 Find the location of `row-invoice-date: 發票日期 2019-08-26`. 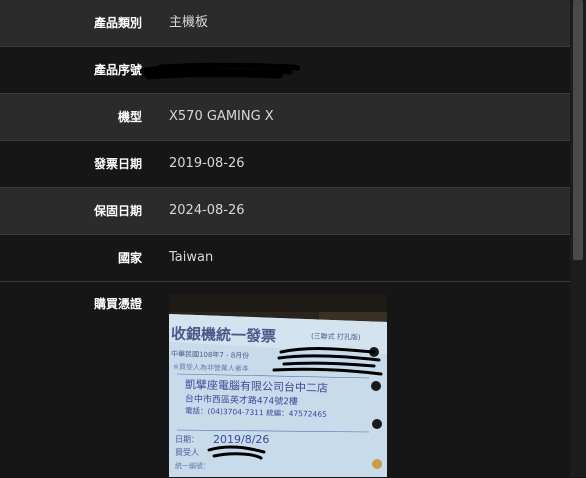

row-invoice-date: 發票日期 2019-08-26 is located at coordinates (285, 164).